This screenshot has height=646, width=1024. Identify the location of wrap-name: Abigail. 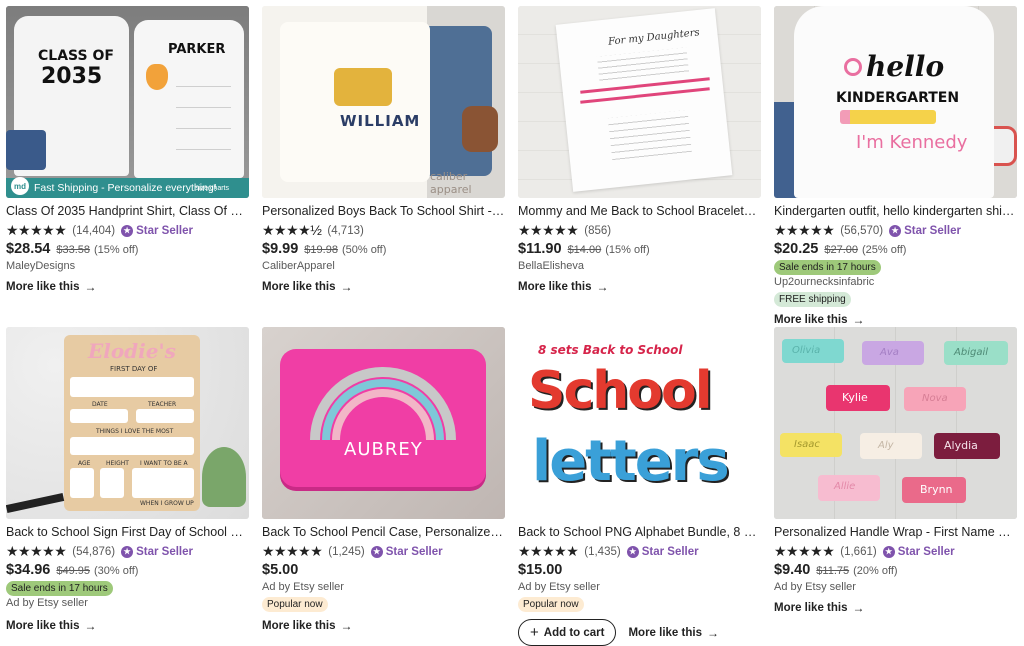
(971, 352).